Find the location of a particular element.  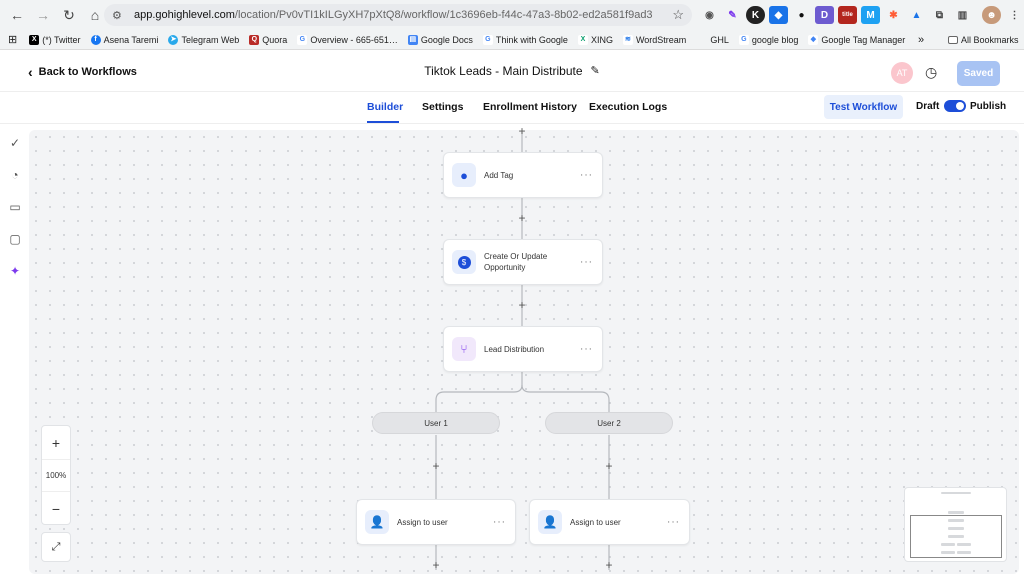

zoom-out-button: − is located at coordinates (56, 508).